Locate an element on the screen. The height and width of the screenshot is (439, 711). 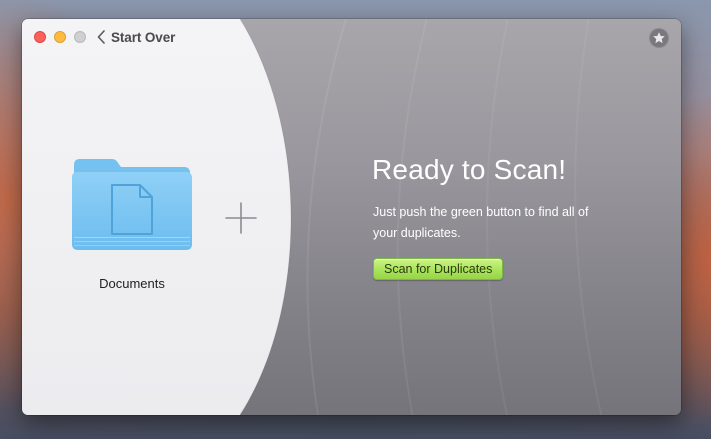
ready-title: Ready to Scan! is located at coordinates (469, 169).